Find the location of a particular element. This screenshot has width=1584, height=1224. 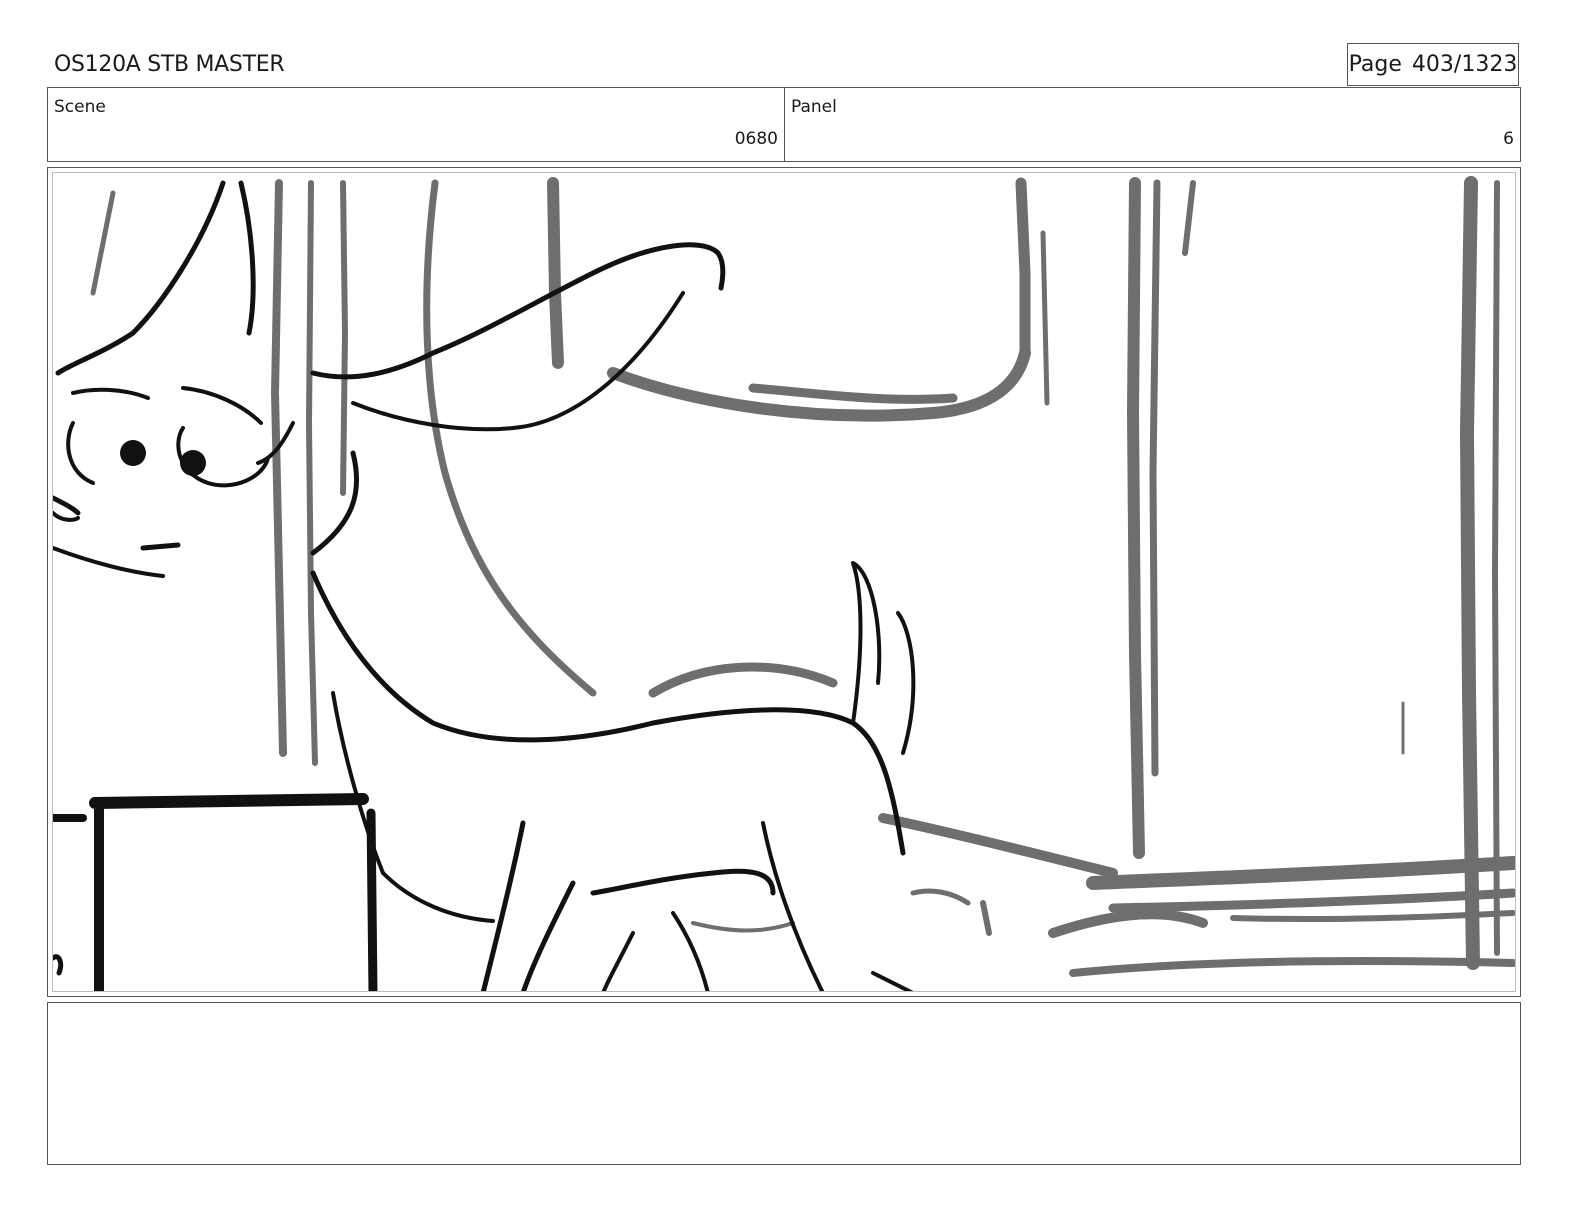

panel-label: Panel is located at coordinates (814, 107).